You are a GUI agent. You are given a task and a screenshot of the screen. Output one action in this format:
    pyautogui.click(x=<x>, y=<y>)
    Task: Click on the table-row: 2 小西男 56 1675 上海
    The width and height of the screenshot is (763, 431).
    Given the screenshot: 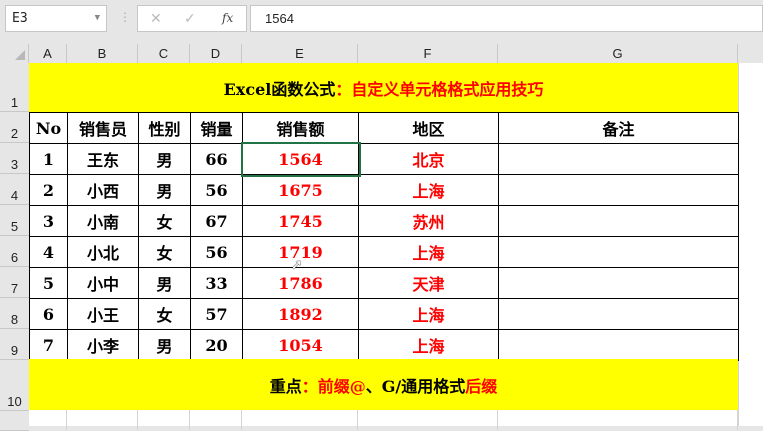 What is the action you would take?
    pyautogui.click(x=384, y=190)
    